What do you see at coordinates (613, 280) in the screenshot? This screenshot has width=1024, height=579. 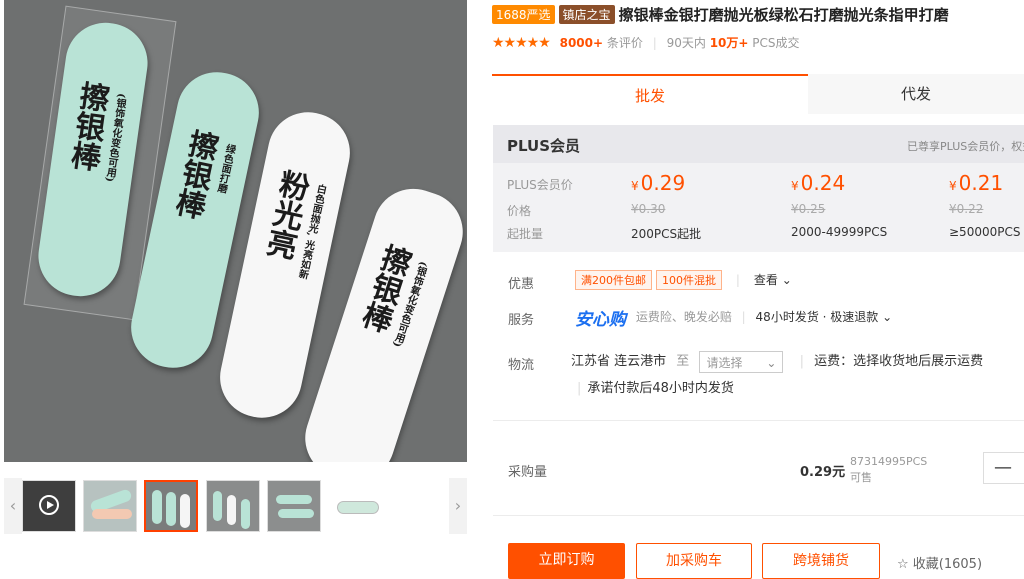 I see `promo-chip: 满200件包邮` at bounding box center [613, 280].